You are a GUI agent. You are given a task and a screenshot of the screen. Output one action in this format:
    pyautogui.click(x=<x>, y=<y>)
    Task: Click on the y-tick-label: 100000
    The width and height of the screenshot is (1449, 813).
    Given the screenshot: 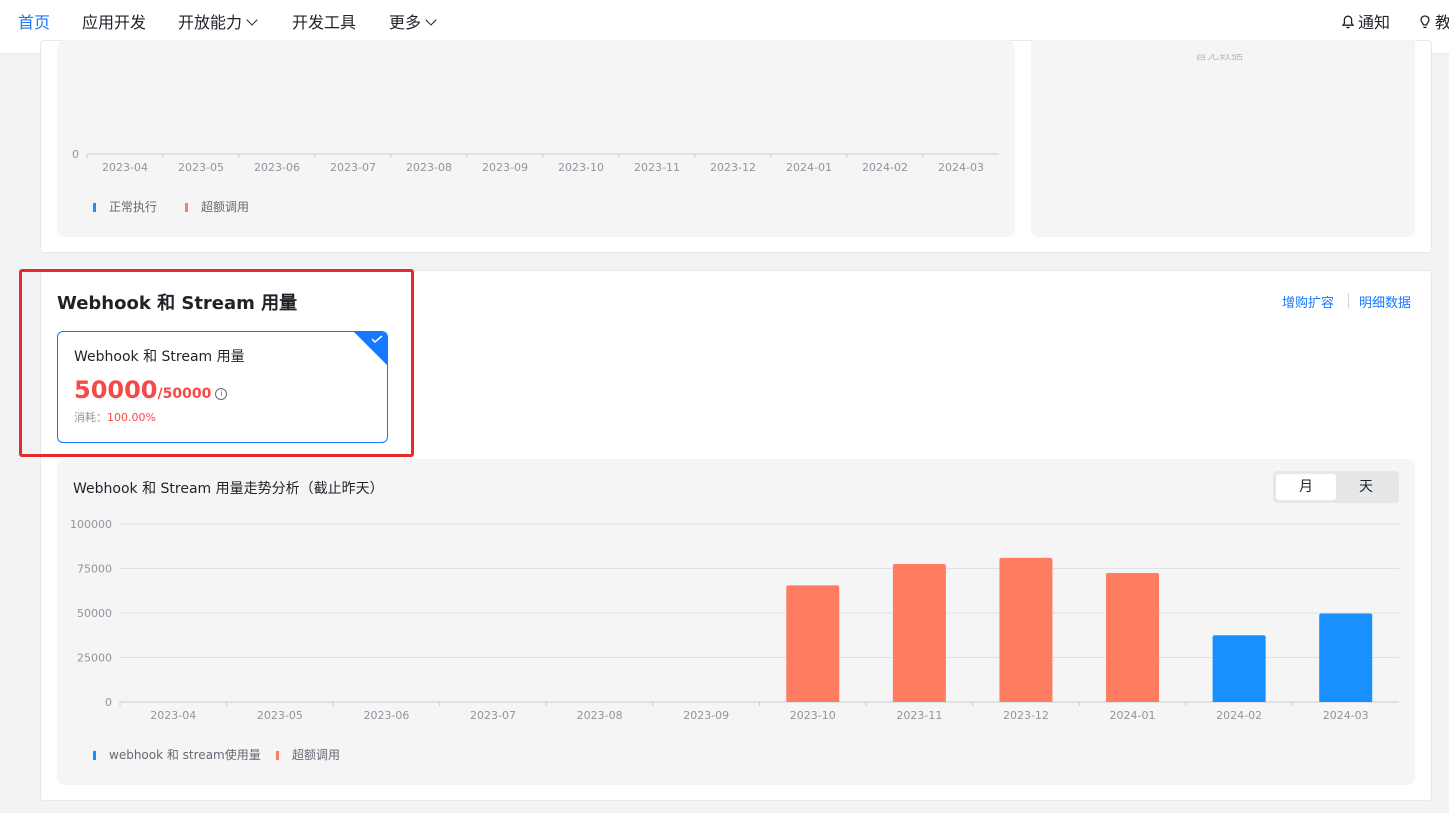 What is the action you would take?
    pyautogui.click(x=91, y=524)
    